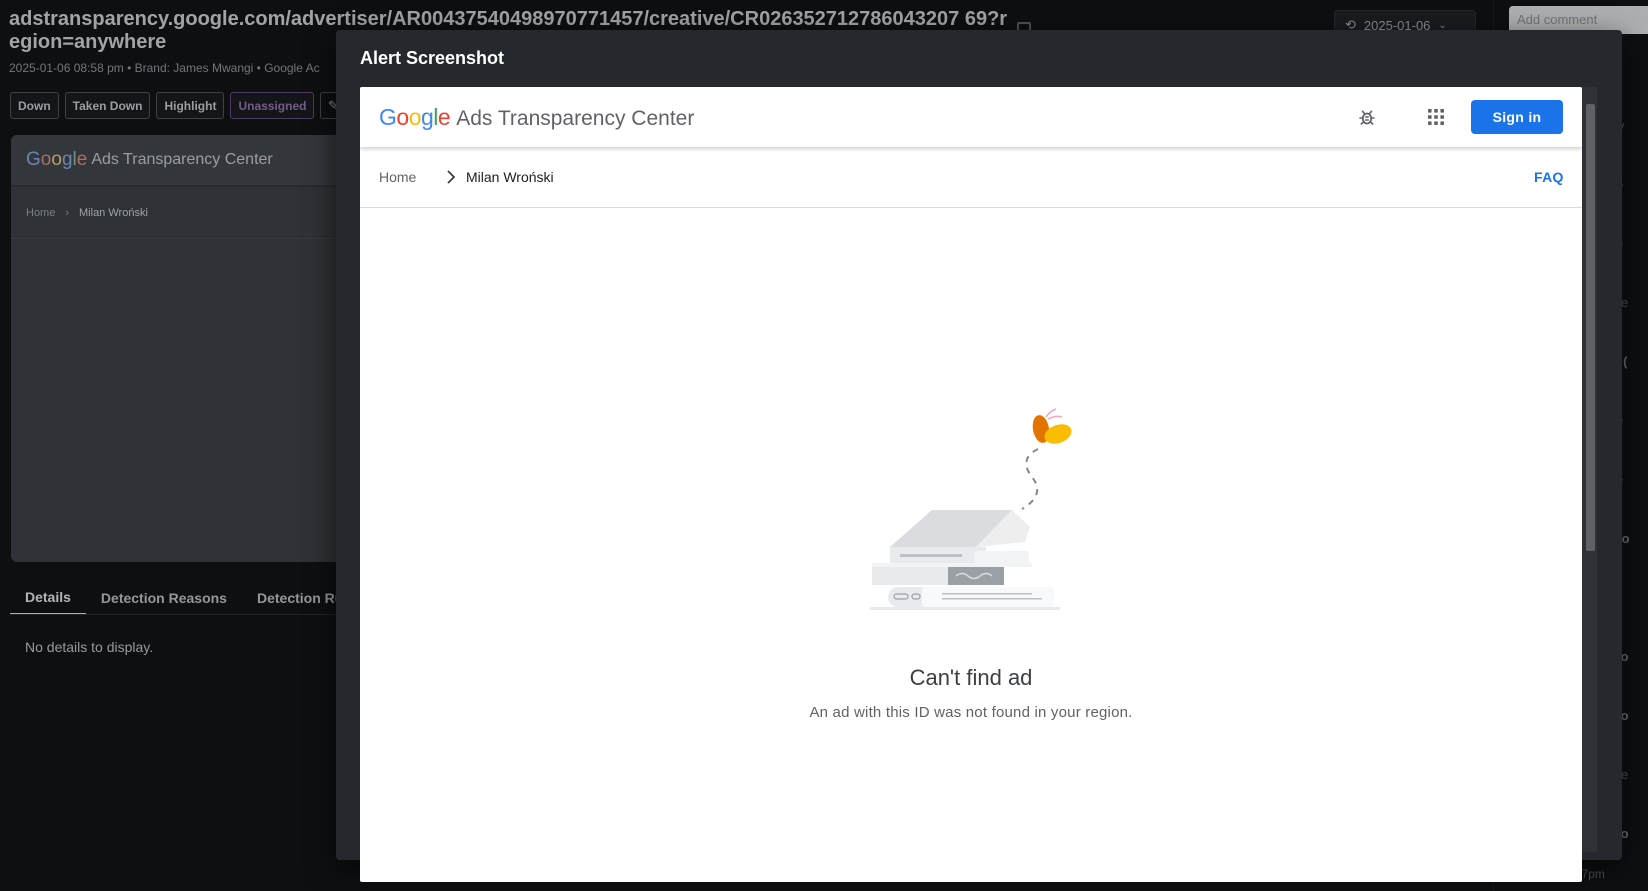 This screenshot has width=1648, height=891. What do you see at coordinates (575, 118) in the screenshot?
I see `product-name: Ads Transparency Center` at bounding box center [575, 118].